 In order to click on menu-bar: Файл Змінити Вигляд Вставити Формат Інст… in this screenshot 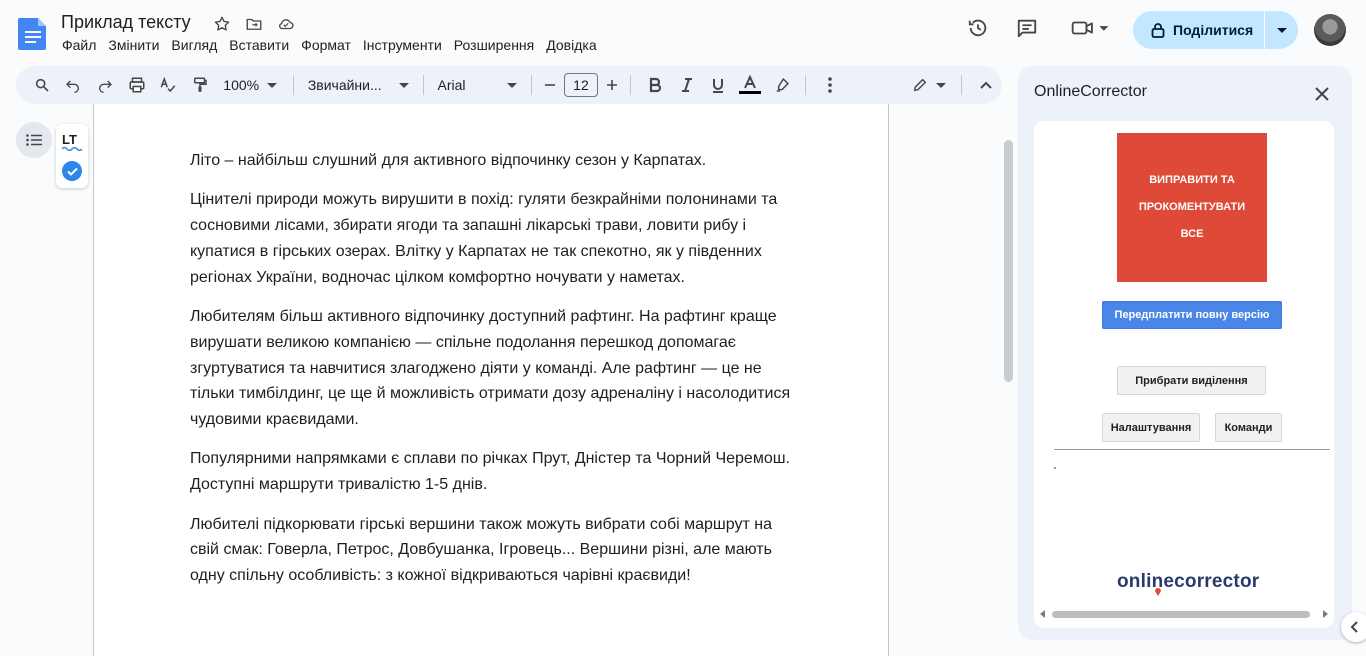, I will do `click(329, 45)`.